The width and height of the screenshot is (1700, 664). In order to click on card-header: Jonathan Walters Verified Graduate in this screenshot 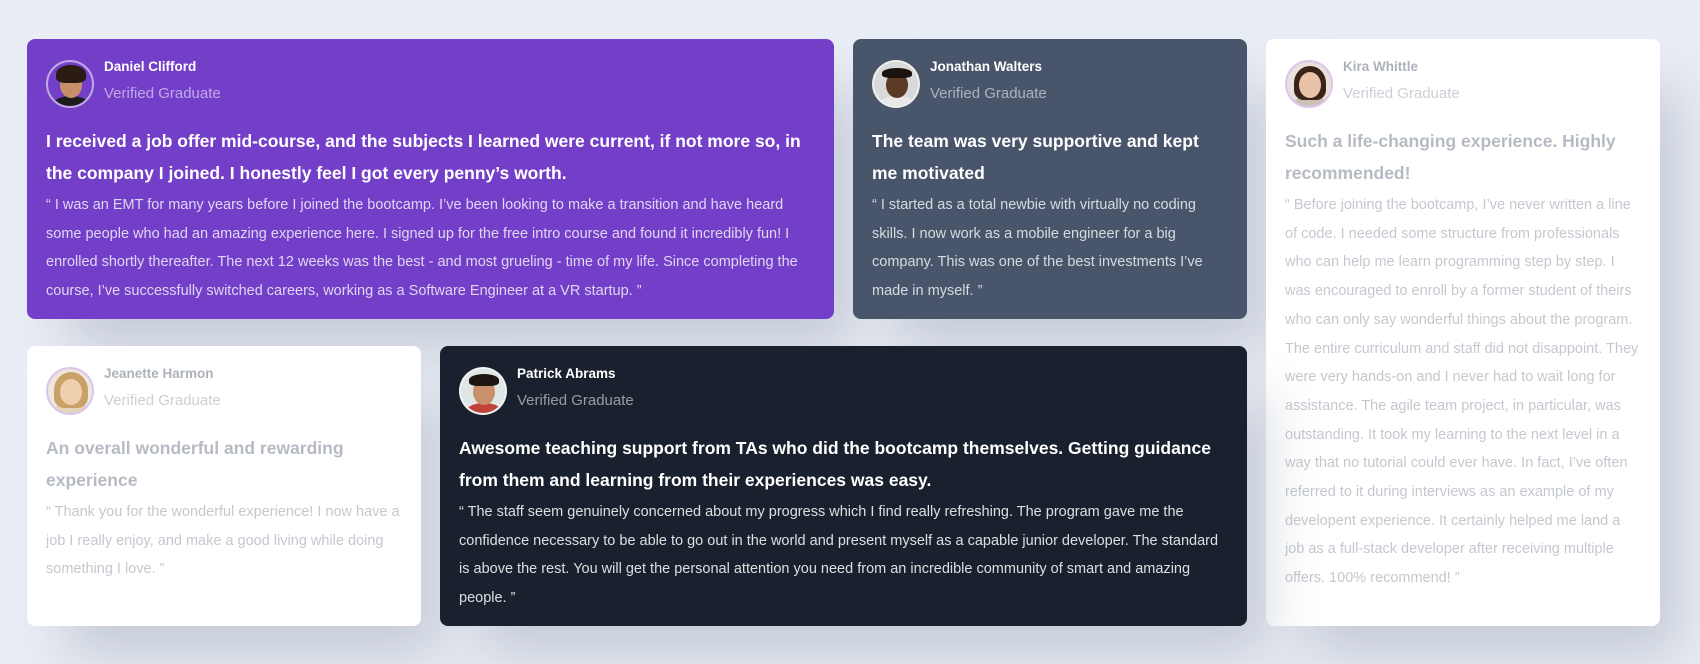, I will do `click(1050, 83)`.